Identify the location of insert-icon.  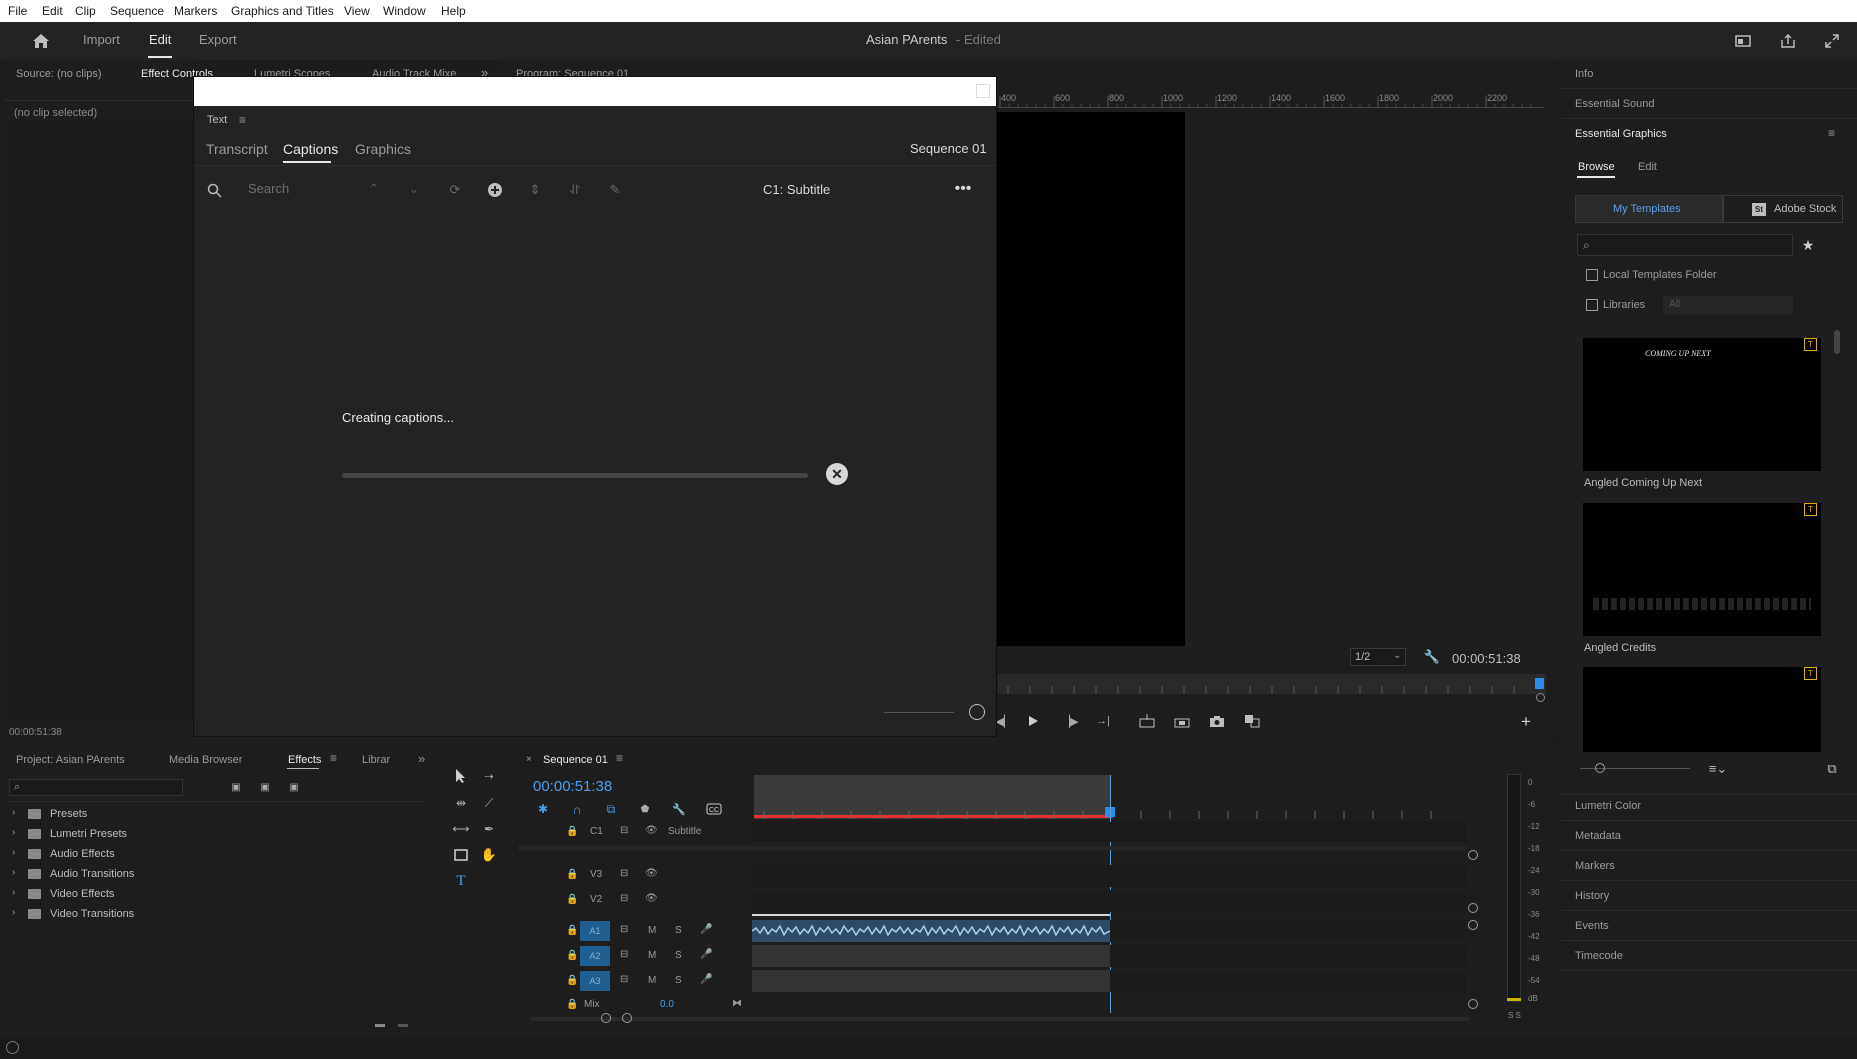
(1147, 721).